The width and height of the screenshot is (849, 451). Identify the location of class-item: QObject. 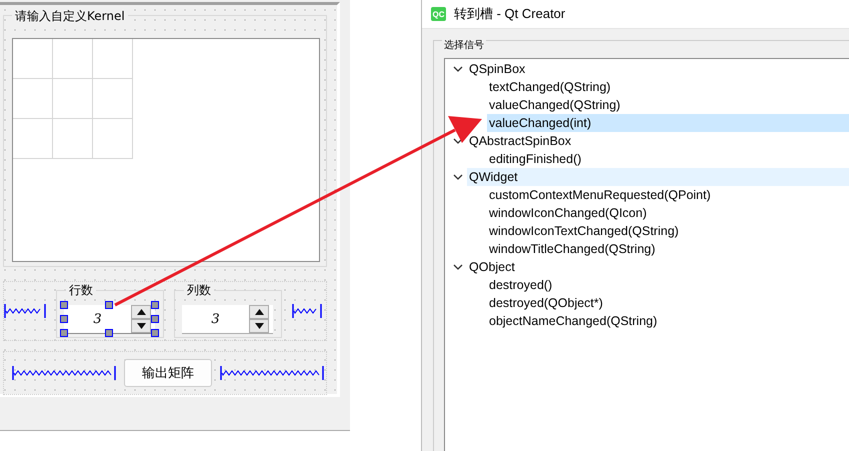
(658, 267).